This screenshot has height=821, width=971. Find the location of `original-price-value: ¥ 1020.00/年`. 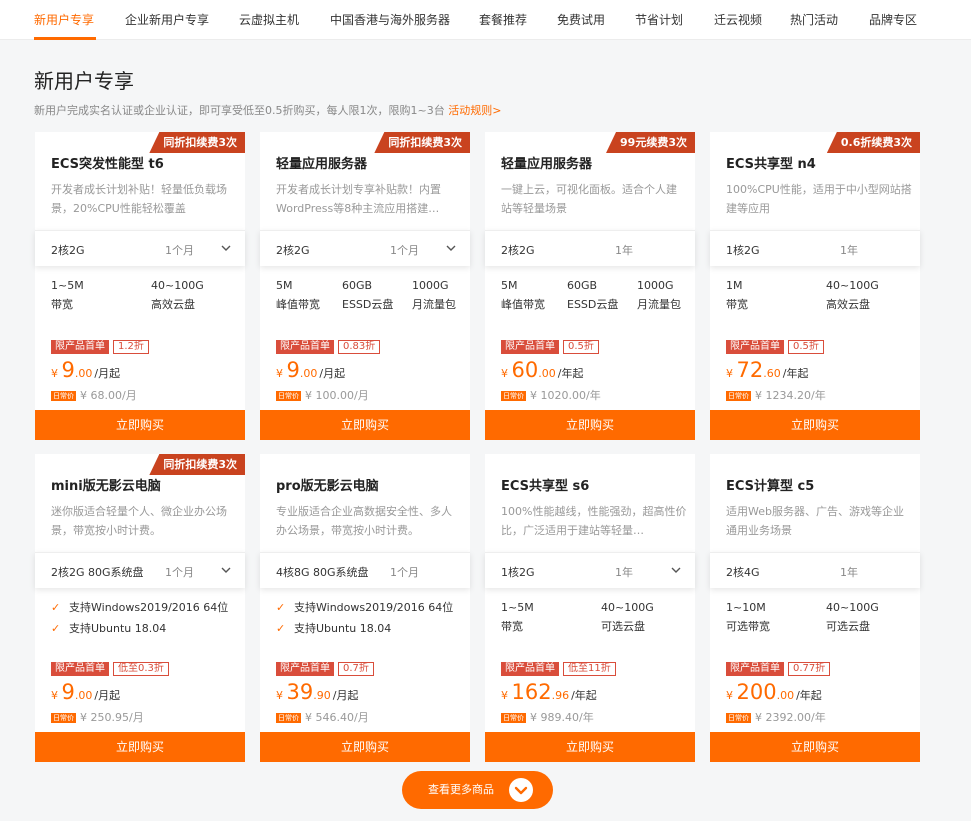

original-price-value: ¥ 1020.00/年 is located at coordinates (565, 395).